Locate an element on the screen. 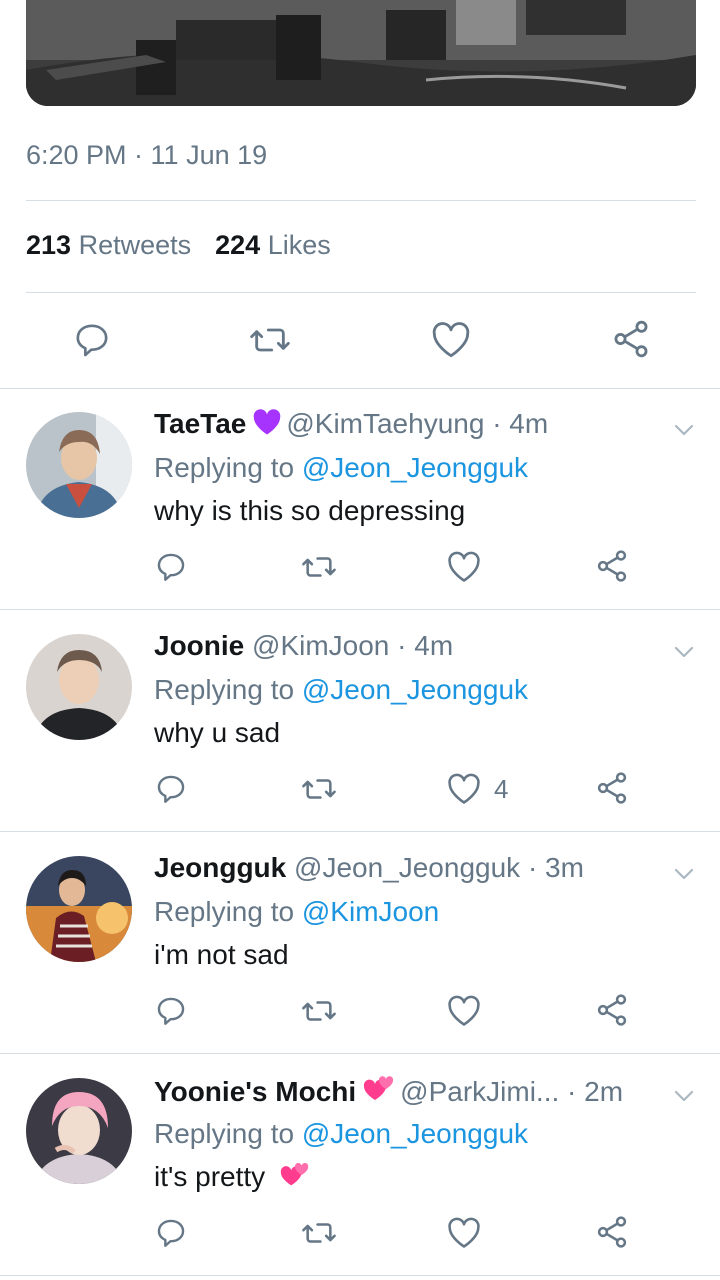 Image resolution: width=720 pixels, height=1280 pixels. mention-link: @KimJoon is located at coordinates (370, 911).